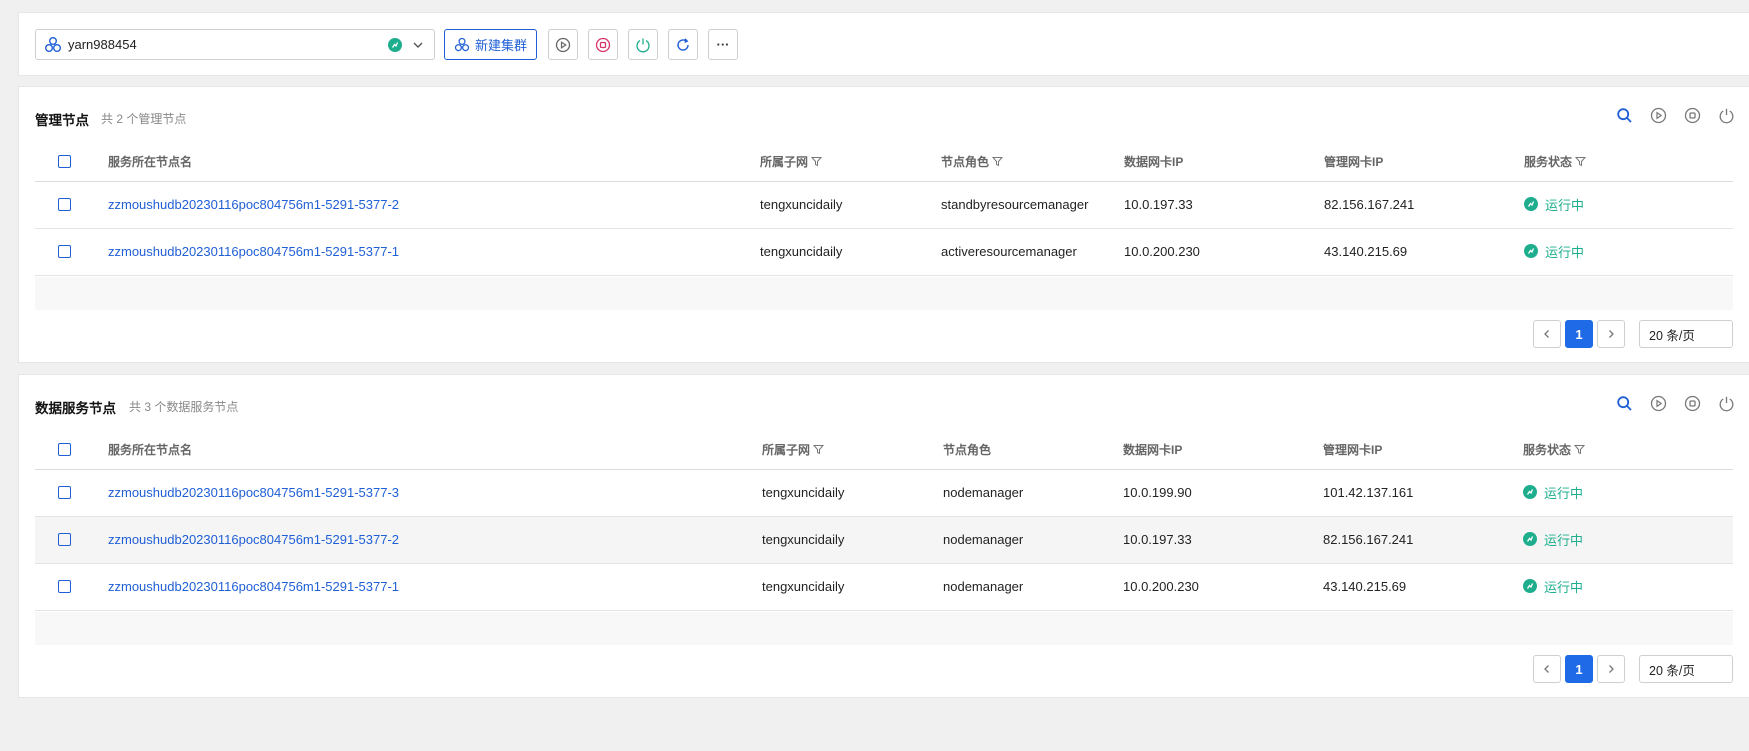  Describe the element at coordinates (144, 119) in the screenshot. I see `panel-subtitle: 共 2 个管理节点` at that location.